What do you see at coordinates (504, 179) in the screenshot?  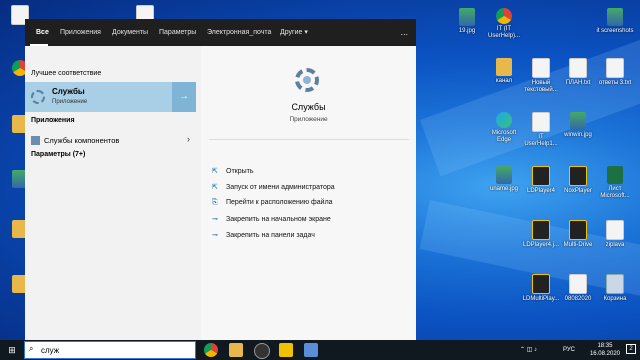 I see `desktop-icon: uname.jpg` at bounding box center [504, 179].